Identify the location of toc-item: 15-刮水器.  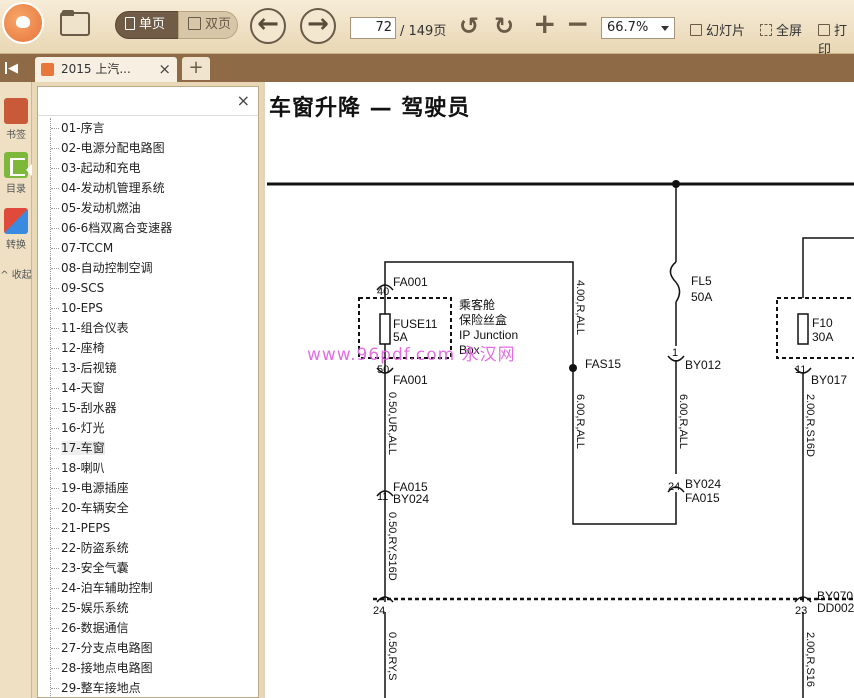
(148, 408).